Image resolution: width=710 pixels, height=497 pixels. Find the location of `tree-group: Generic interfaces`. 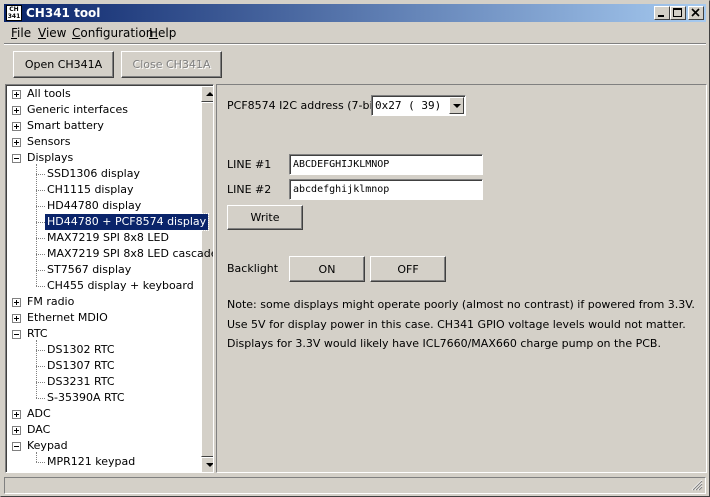

tree-group: Generic interfaces is located at coordinates (77, 110).